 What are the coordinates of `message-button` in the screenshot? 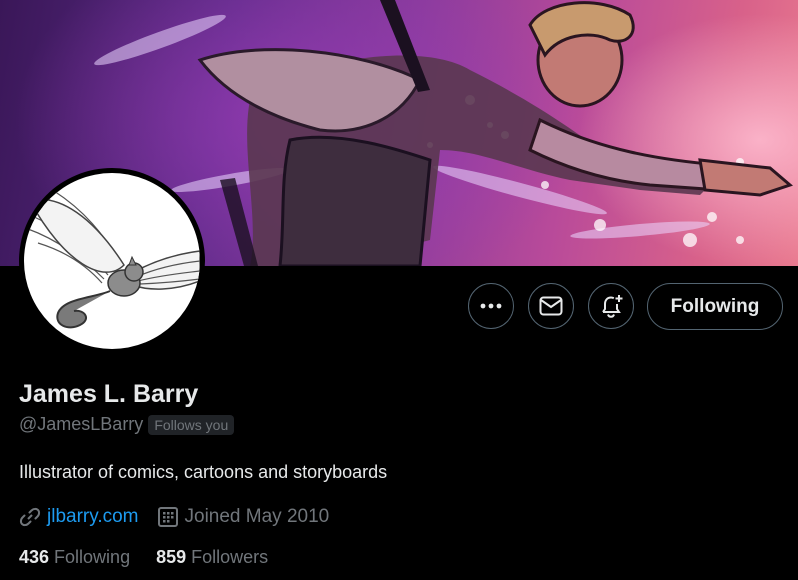 It's located at (551, 306).